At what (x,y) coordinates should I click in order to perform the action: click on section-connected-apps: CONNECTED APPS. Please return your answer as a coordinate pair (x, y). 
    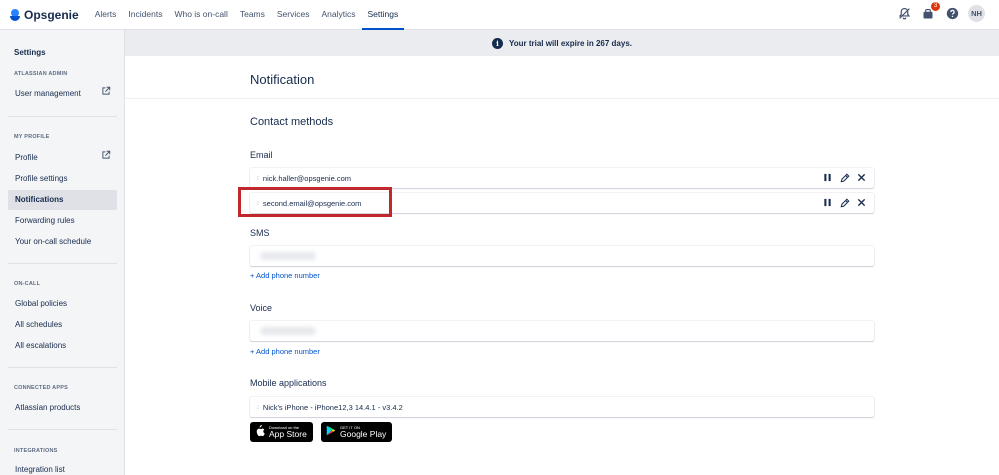
    Looking at the image, I should click on (41, 388).